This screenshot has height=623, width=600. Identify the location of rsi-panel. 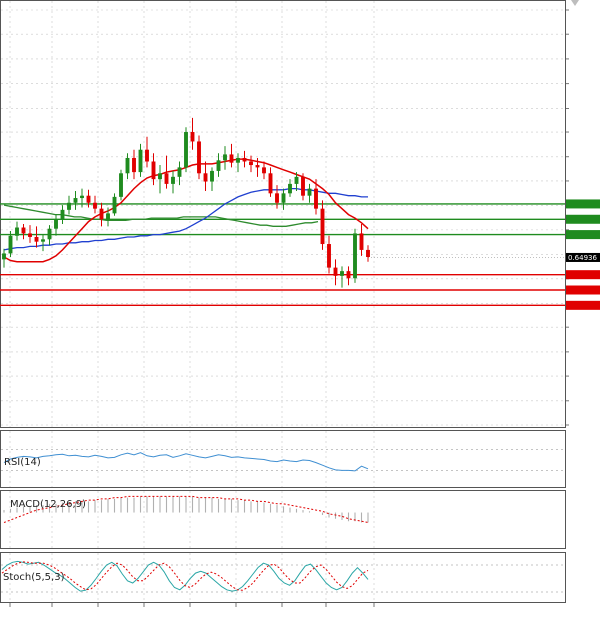
(283, 459).